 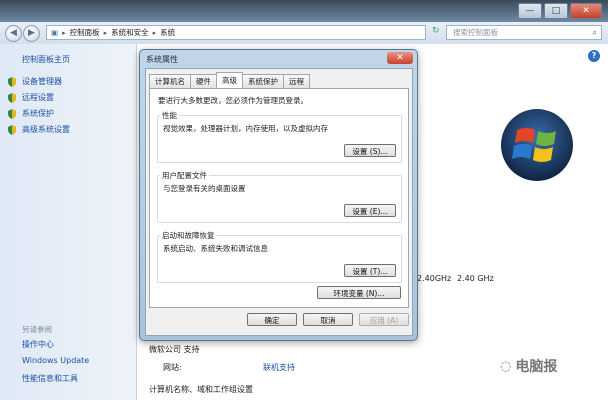 What do you see at coordinates (130, 32) in the screenshot?
I see `breadcrumb-system-security: 系统和安全` at bounding box center [130, 32].